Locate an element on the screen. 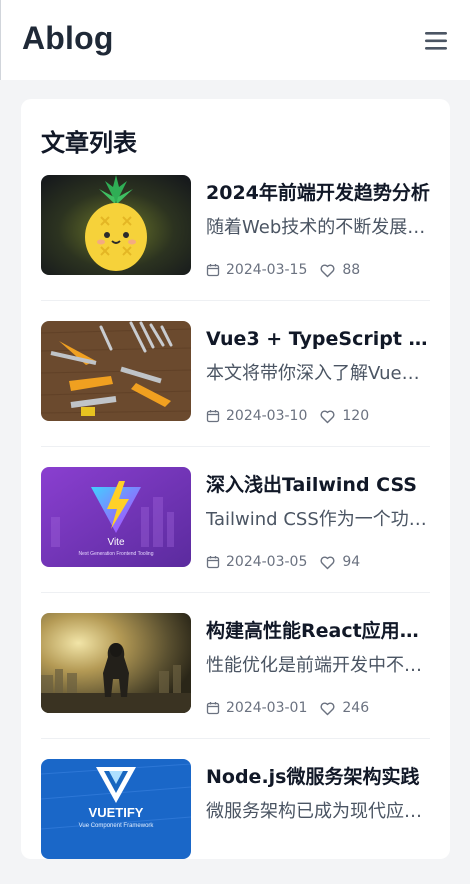 The image size is (470, 884). article-excerpt: Tailwind CSS作为一个功能类优先的CSS框架 is located at coordinates (318, 519).